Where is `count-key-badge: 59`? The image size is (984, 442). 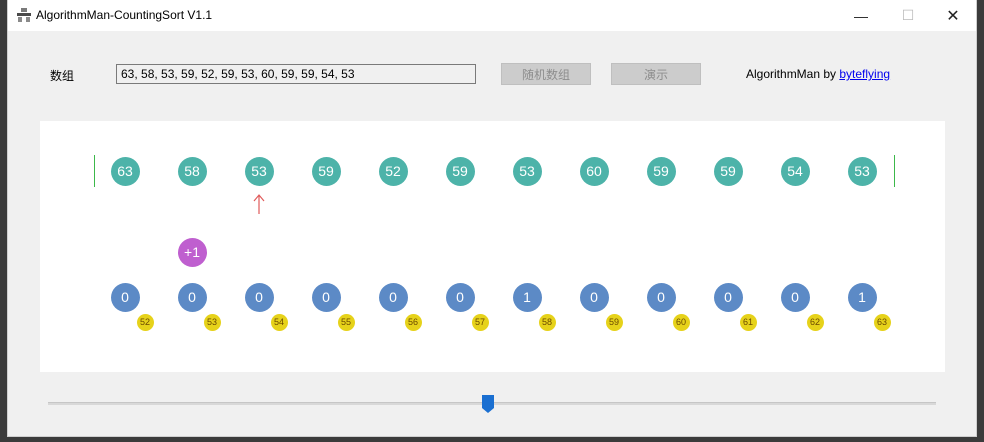 count-key-badge: 59 is located at coordinates (614, 322).